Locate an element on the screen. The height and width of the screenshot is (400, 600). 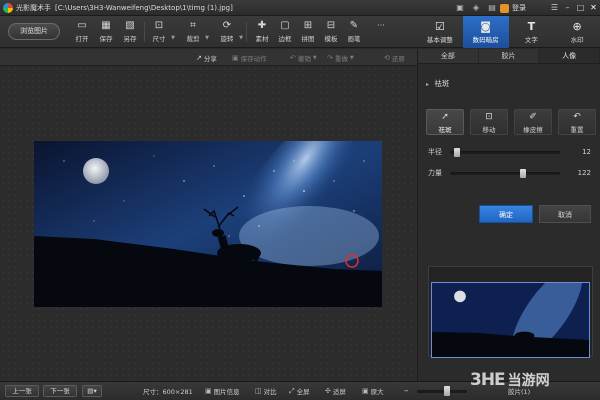
zoom-slider is located at coordinates (442, 391).